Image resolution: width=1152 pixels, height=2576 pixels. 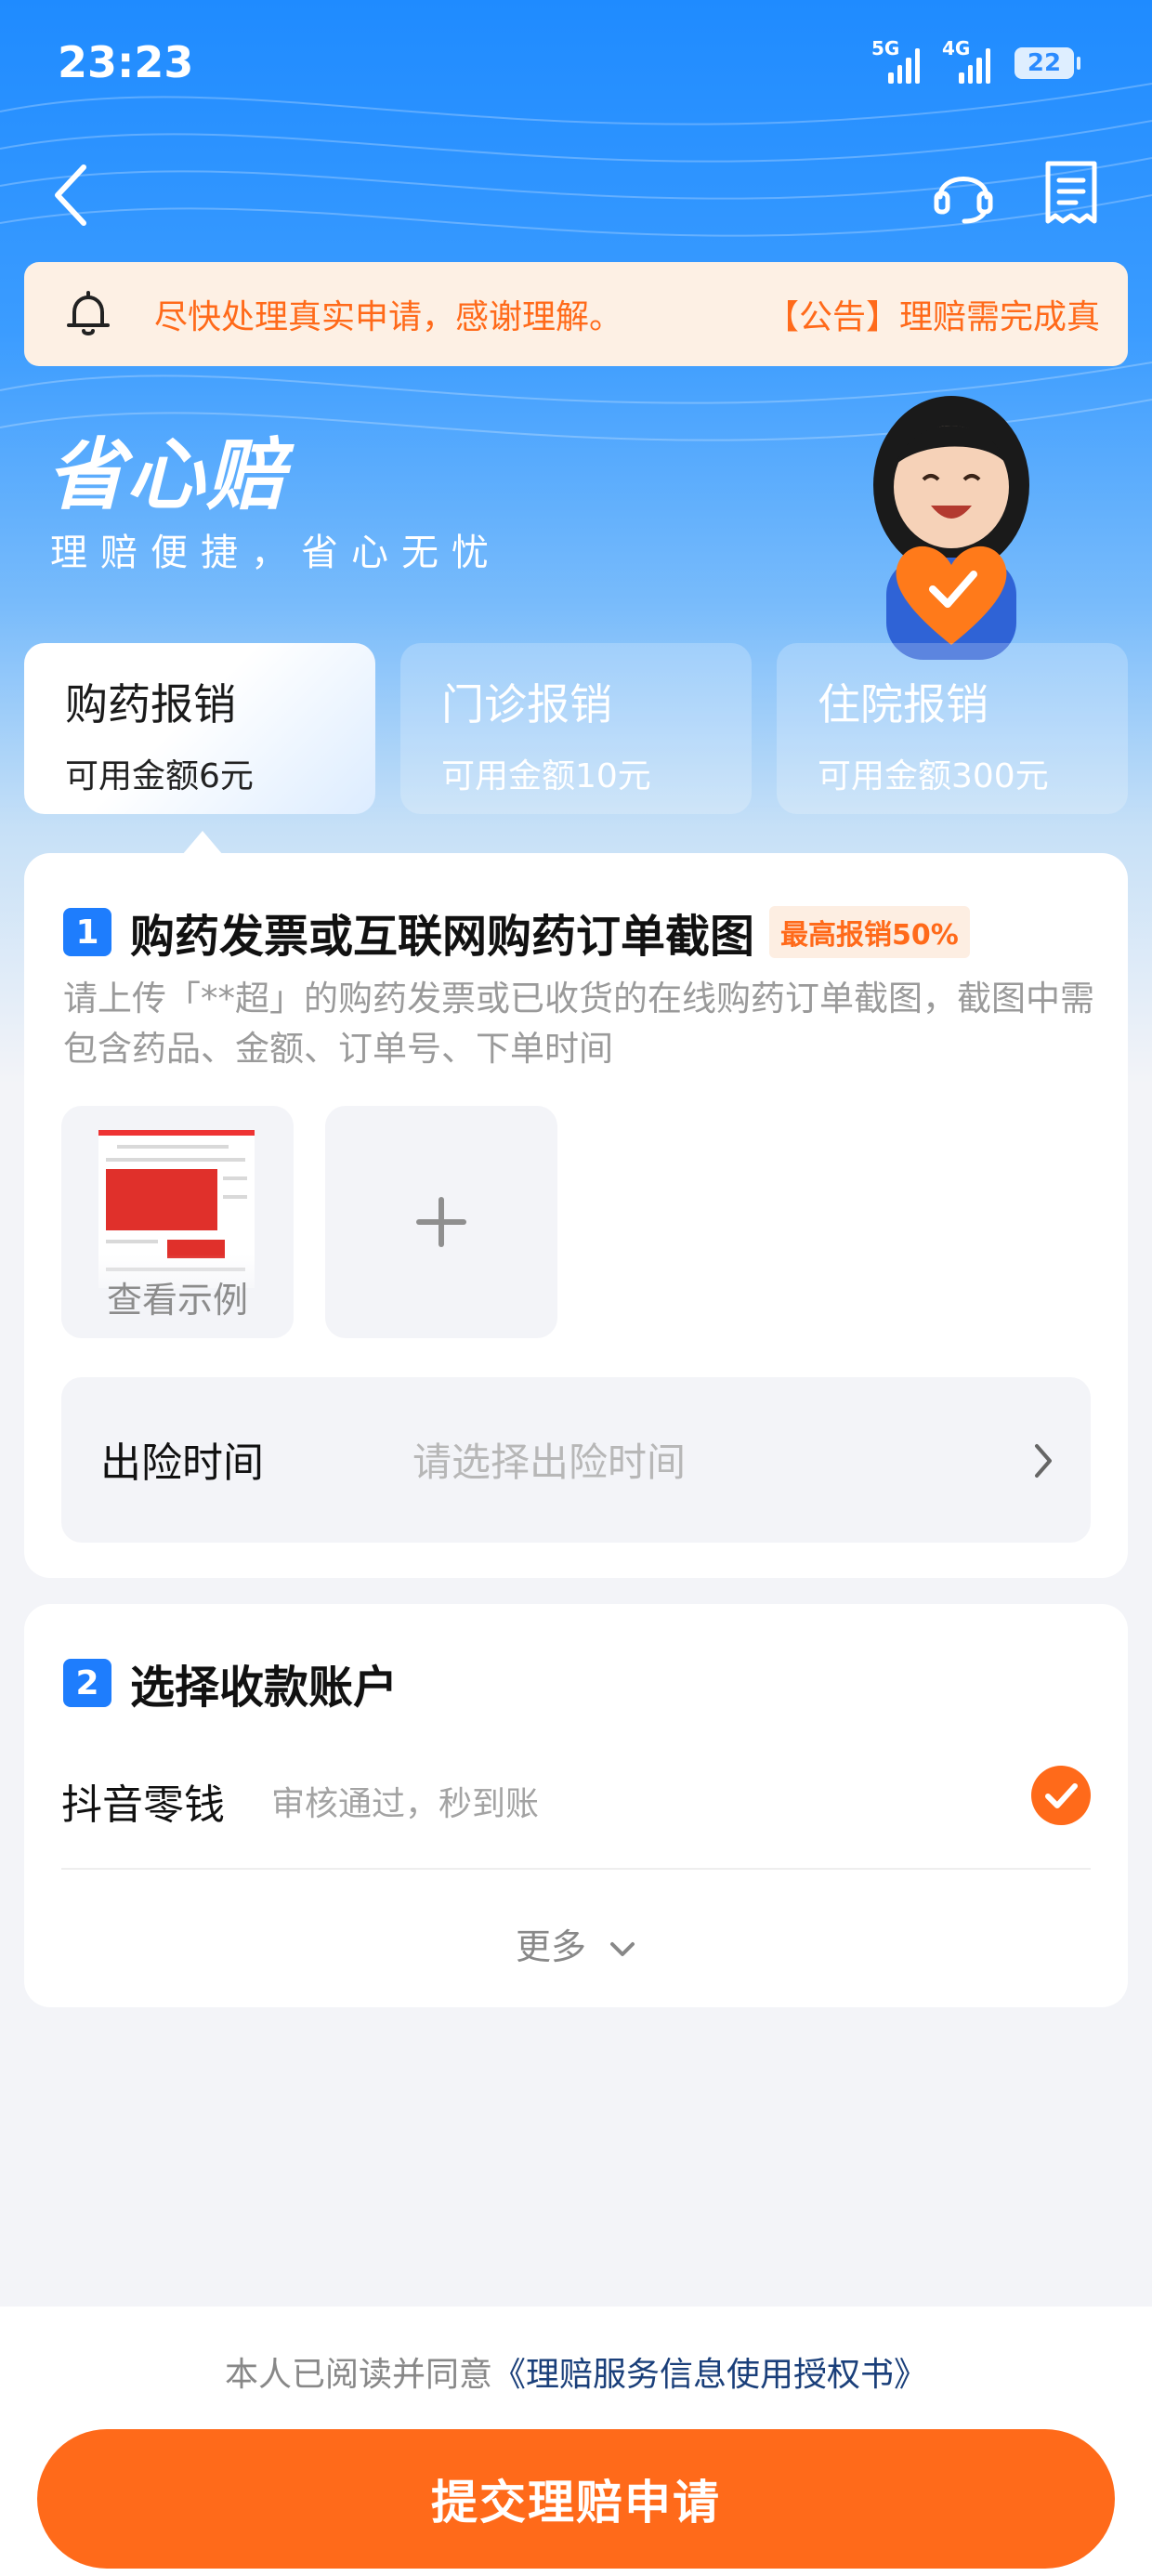 What do you see at coordinates (932, 317) in the screenshot?
I see `announcement-text-right: 【公告】理赔需完成真` at bounding box center [932, 317].